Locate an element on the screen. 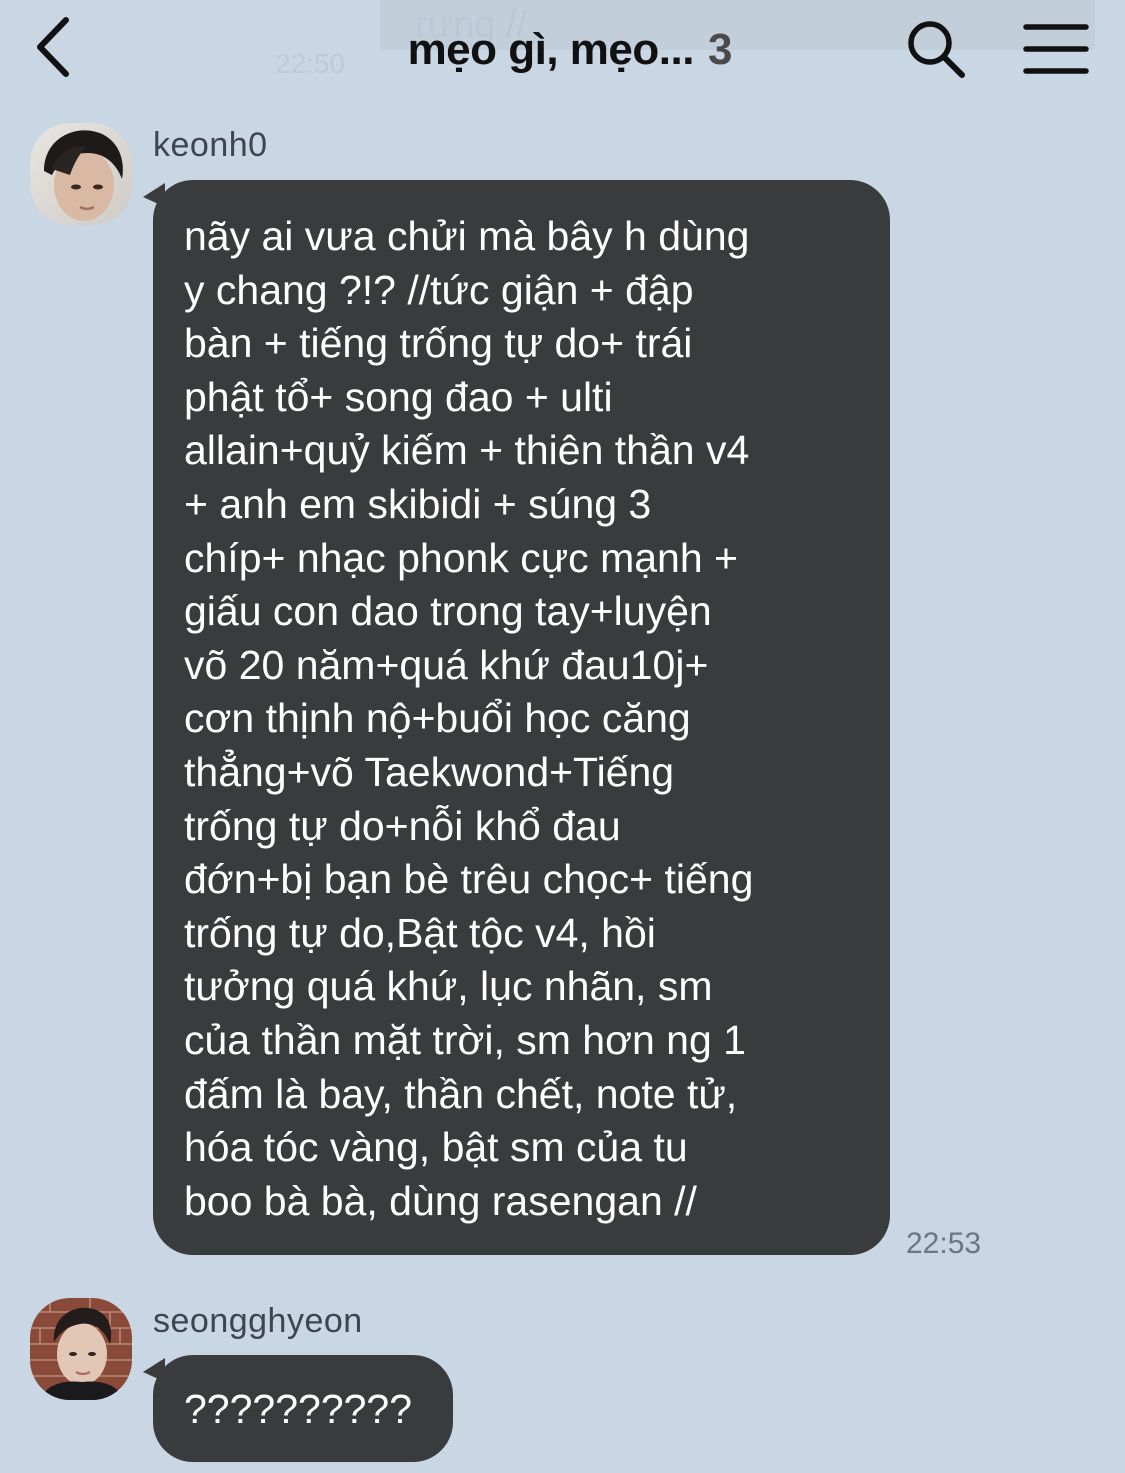  chevron-left-icon is located at coordinates (53, 47).